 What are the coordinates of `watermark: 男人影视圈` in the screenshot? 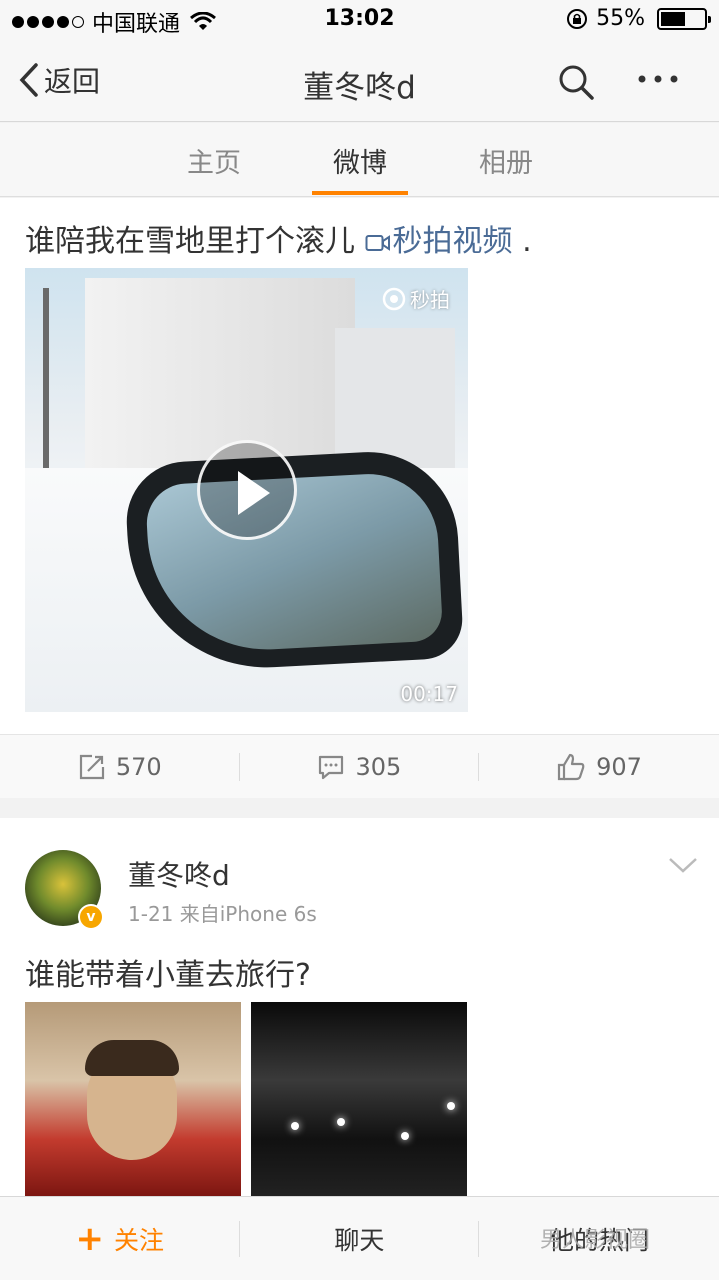 It's located at (595, 1240).